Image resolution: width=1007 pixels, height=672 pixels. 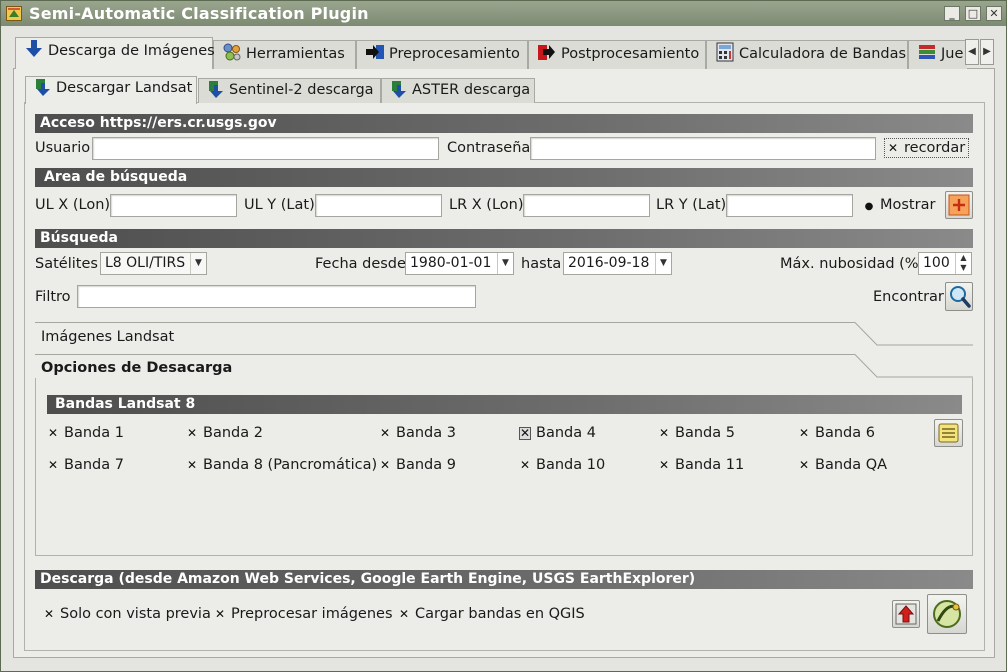 What do you see at coordinates (691, 205) in the screenshot?
I see `lry-label: LR Y (Lat)` at bounding box center [691, 205].